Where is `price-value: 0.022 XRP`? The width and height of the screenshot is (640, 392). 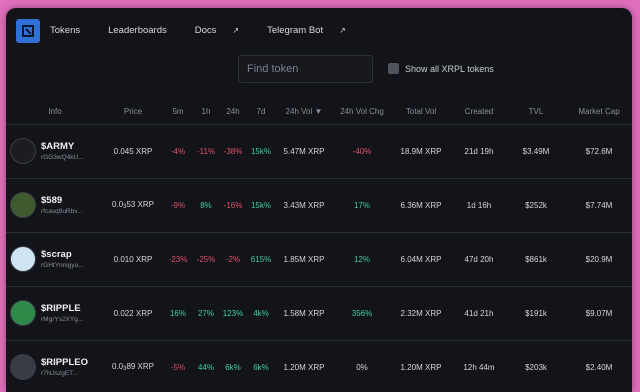 price-value: 0.022 XRP is located at coordinates (133, 313).